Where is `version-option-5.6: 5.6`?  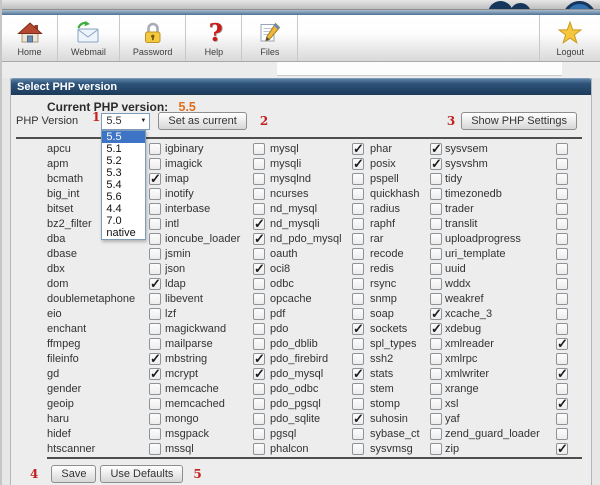 version-option-5.6: 5.6 is located at coordinates (123, 197).